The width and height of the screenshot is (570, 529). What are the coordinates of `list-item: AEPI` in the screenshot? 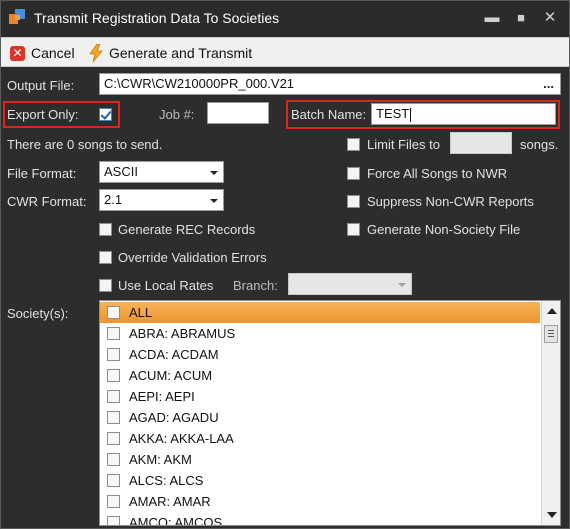 It's located at (320, 396).